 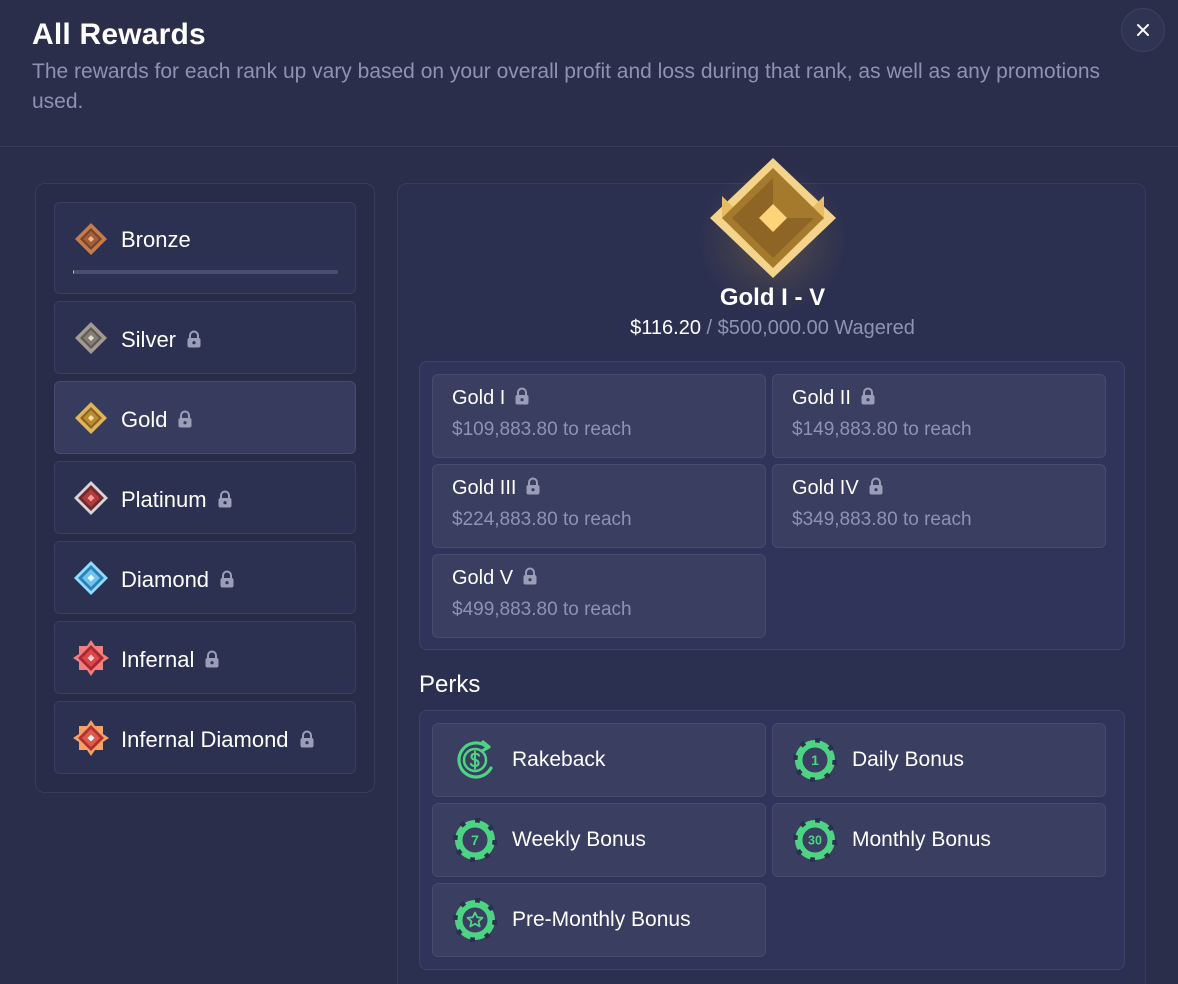 I want to click on gold-rank-badge-icon, so click(x=773, y=218).